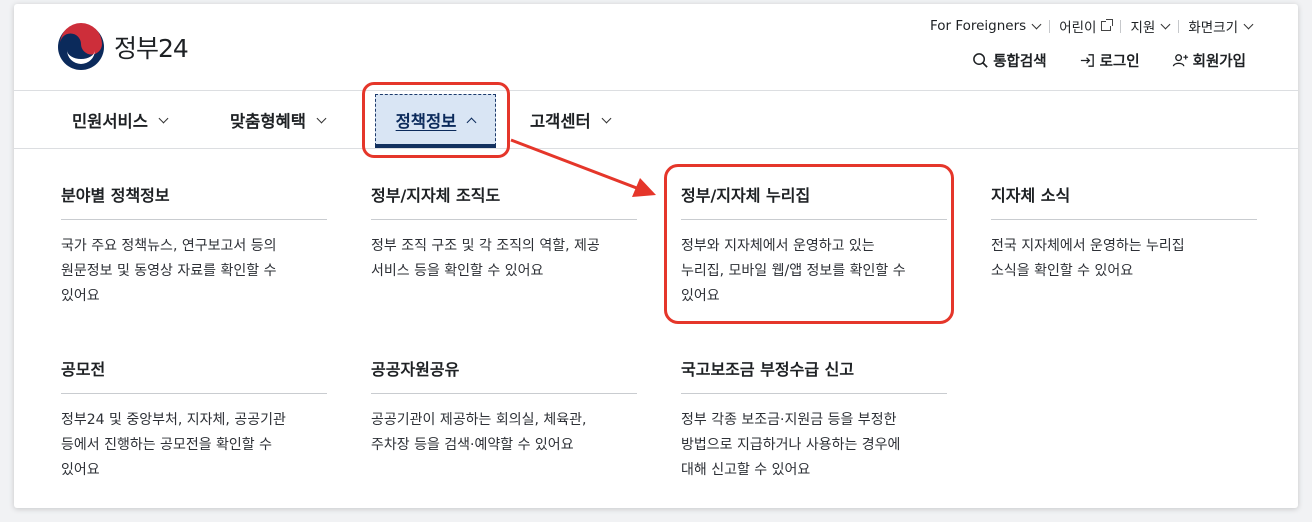  Describe the element at coordinates (1124, 201) in the screenshot. I see `card-title: 지자체 소식` at that location.